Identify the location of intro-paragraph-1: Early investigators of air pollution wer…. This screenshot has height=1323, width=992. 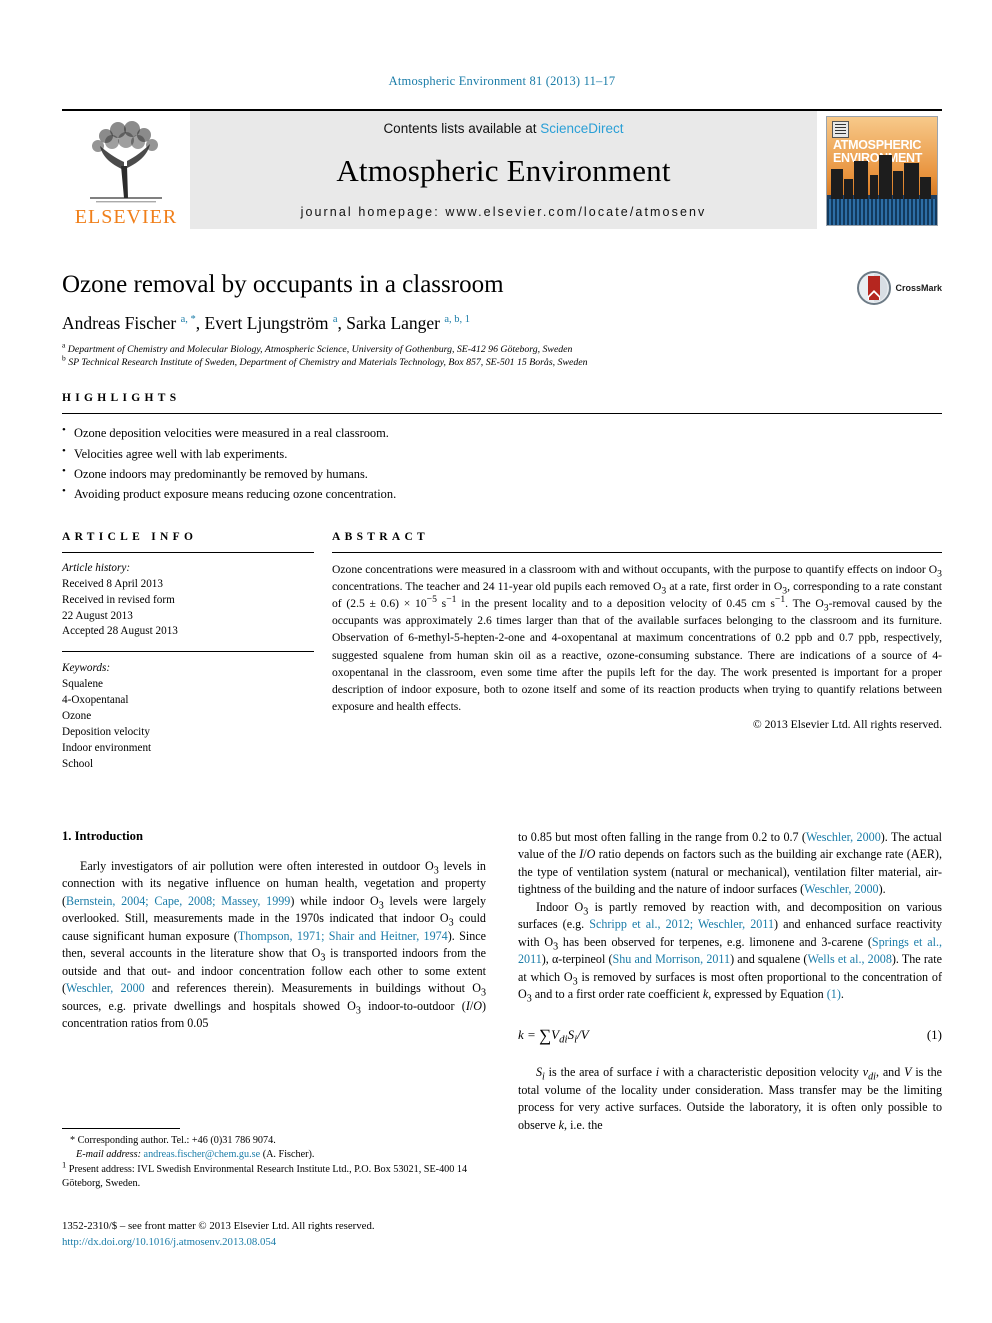
(274, 944).